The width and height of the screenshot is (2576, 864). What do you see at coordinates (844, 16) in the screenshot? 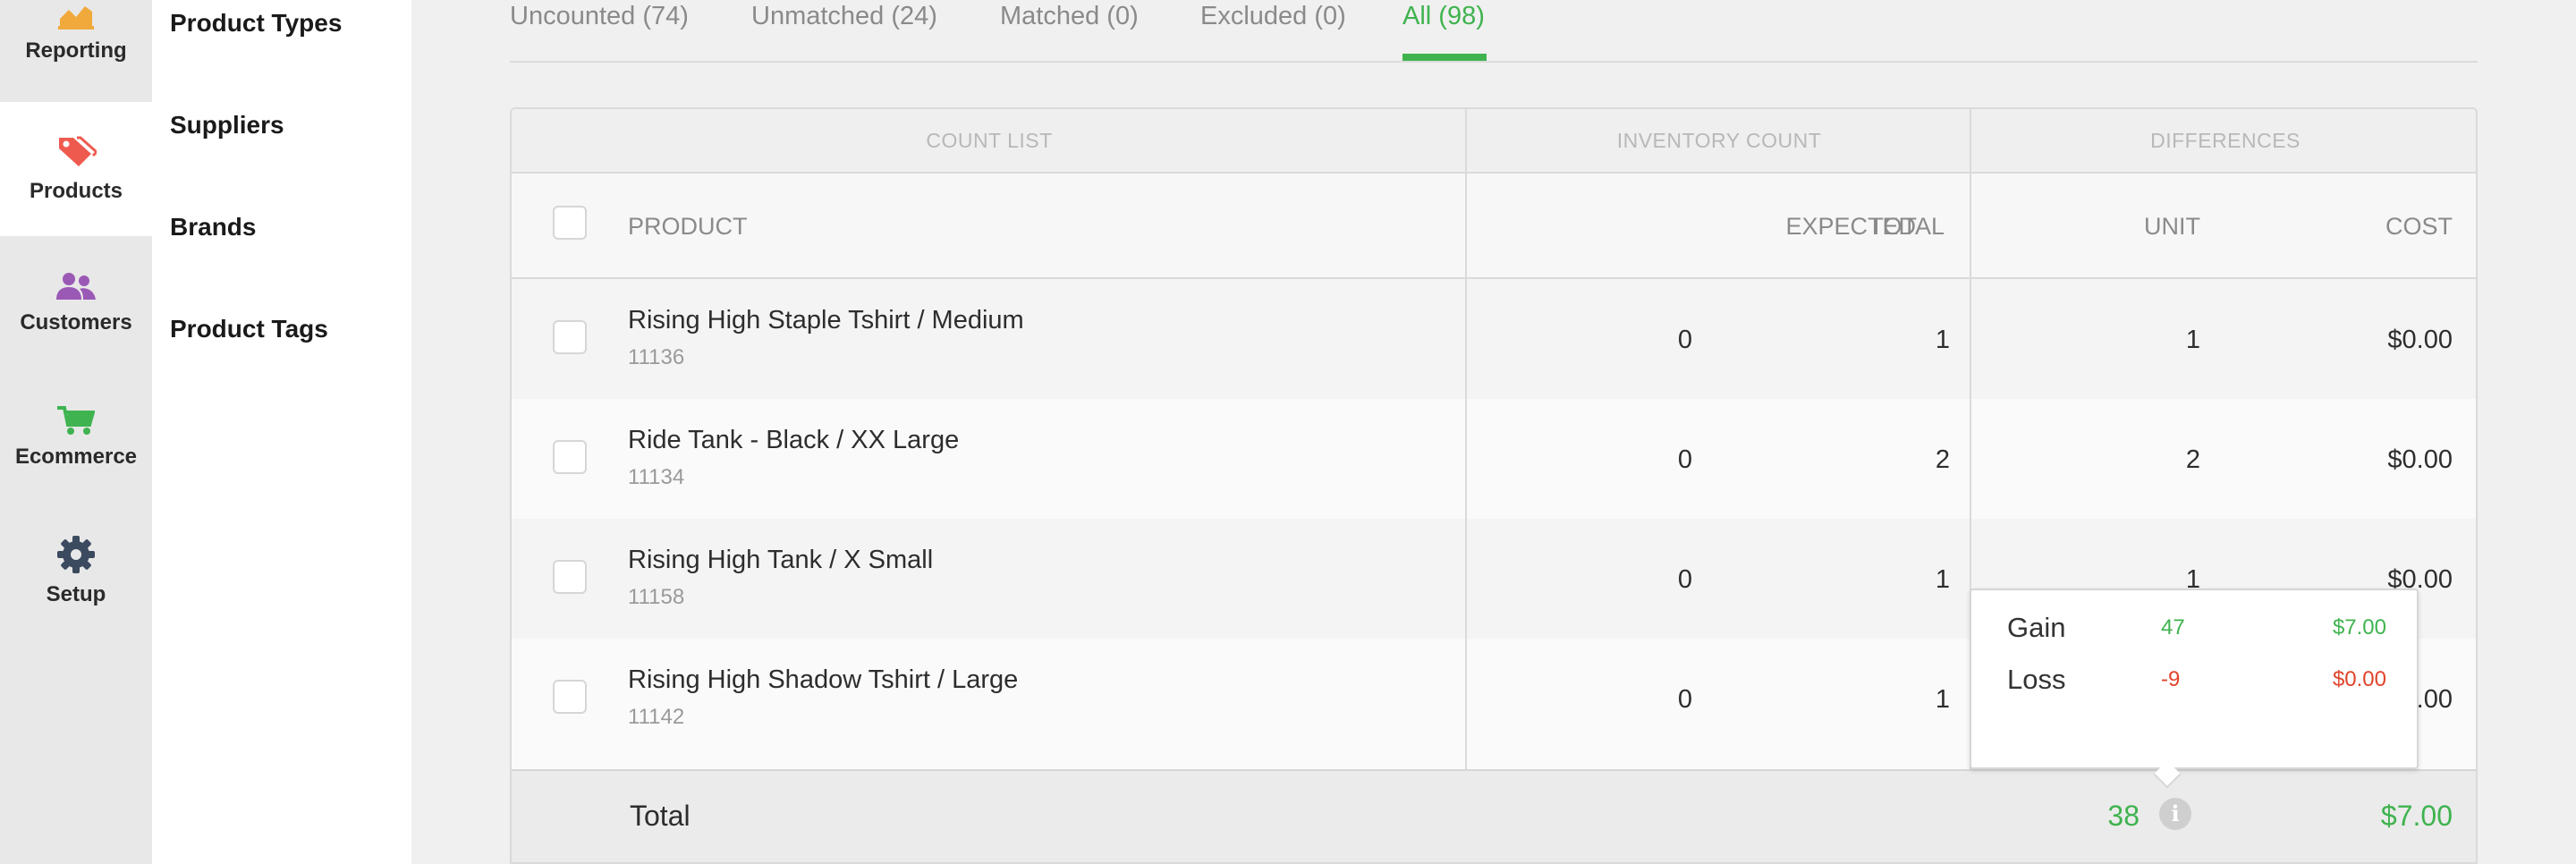
I see `tab-unmatched: Unmatched (24)` at bounding box center [844, 16].